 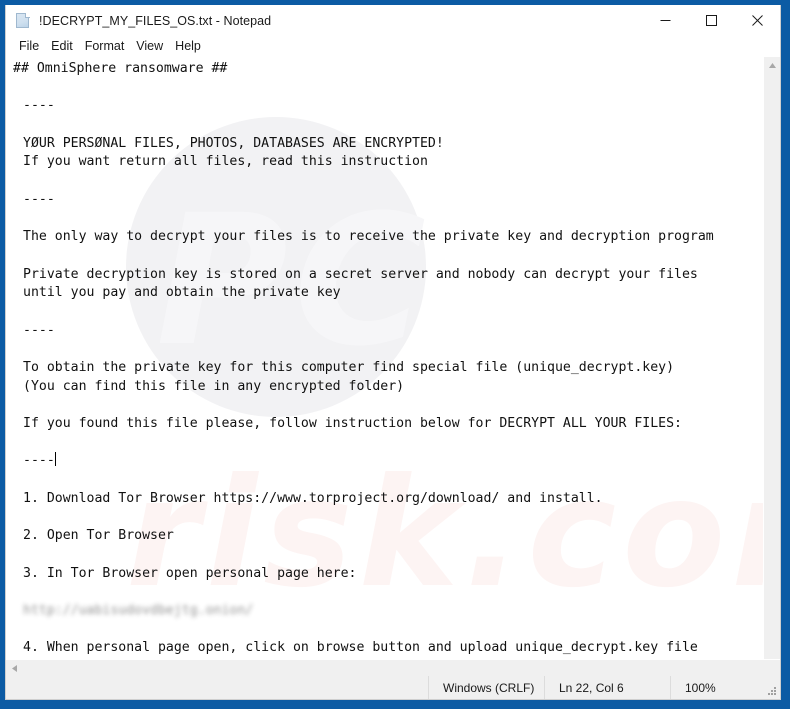 What do you see at coordinates (607, 687) in the screenshot?
I see `status-cursor-position: Ln 22, Col 6` at bounding box center [607, 687].